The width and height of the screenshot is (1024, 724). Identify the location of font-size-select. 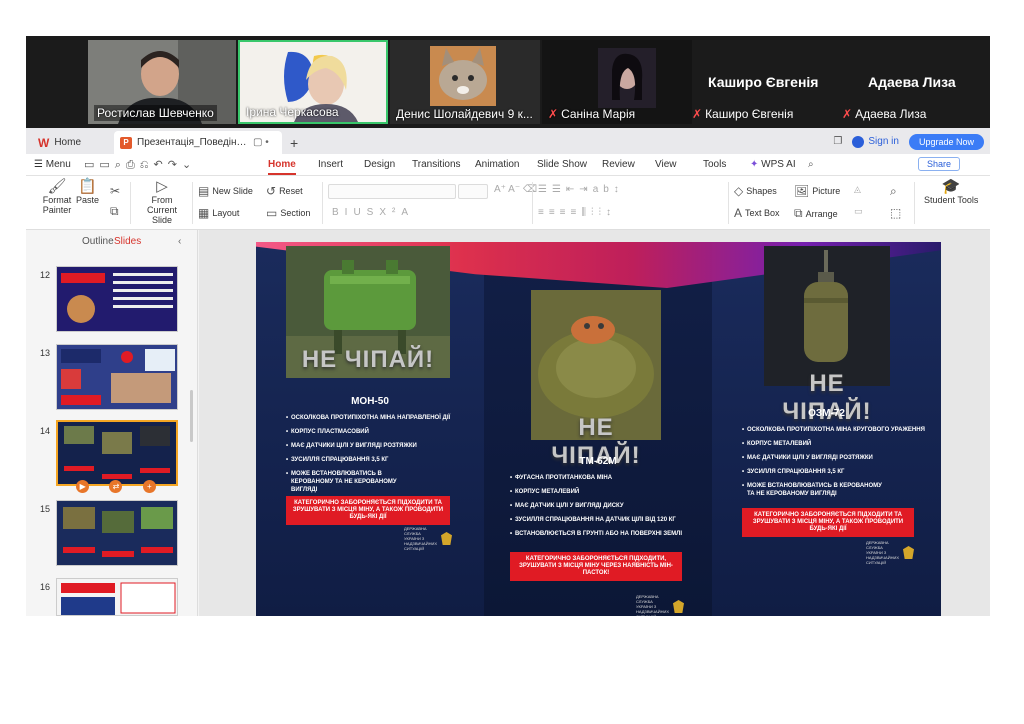
(473, 191).